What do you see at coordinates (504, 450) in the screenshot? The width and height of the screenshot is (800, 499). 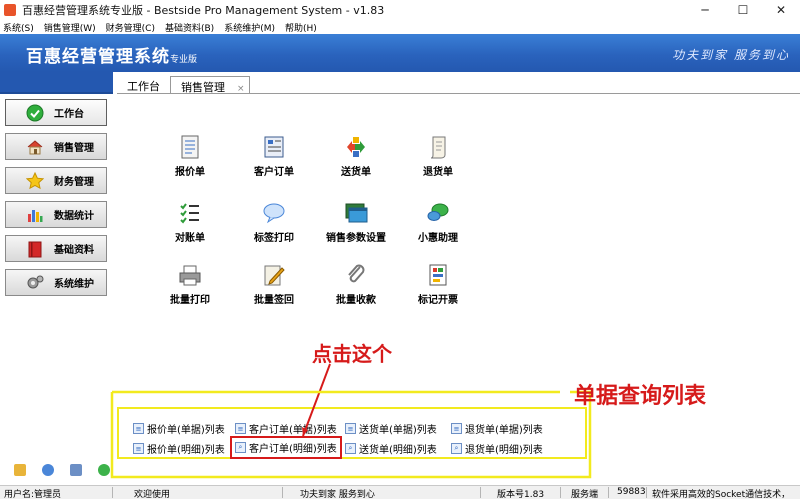 I see `list-link-label: 退货单(明细)列表` at bounding box center [504, 450].